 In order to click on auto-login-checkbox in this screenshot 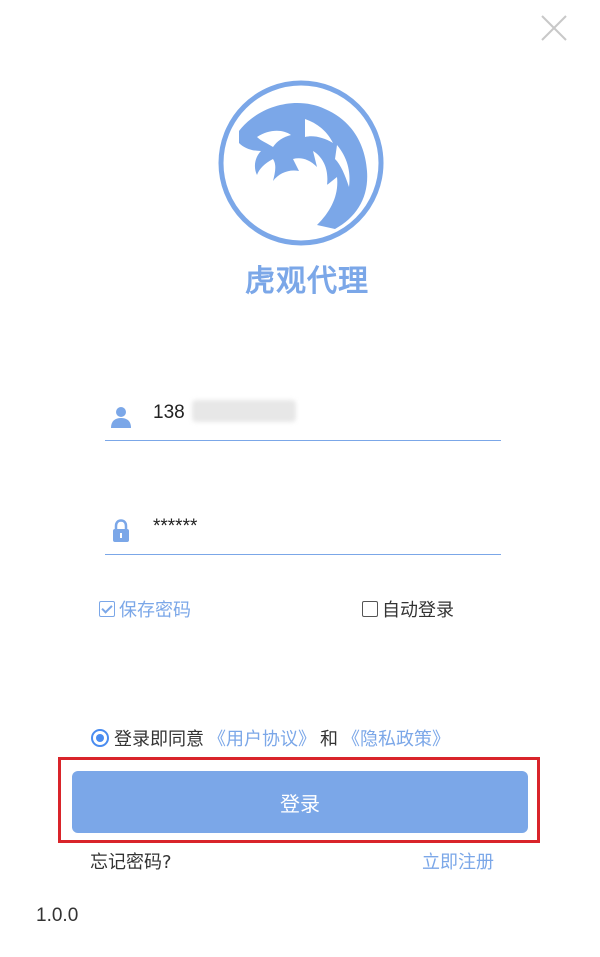, I will do `click(370, 609)`.